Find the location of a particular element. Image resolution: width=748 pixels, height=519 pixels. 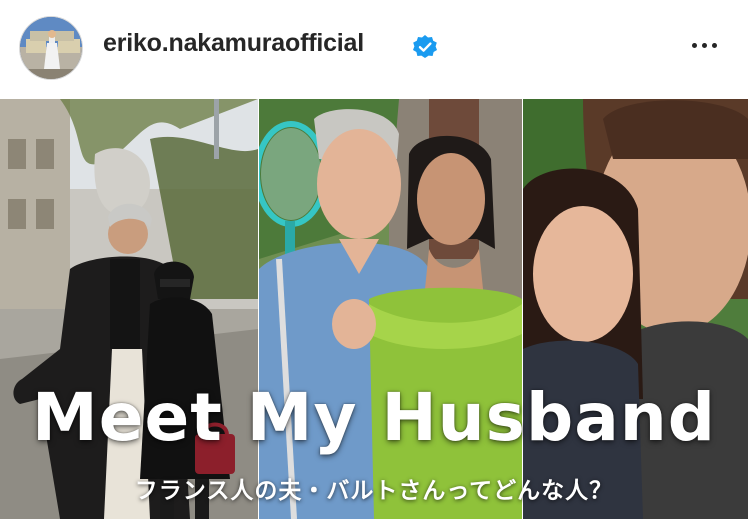

thumbnail-subtitle: フランス人の夫・バルトさんってどんな人？ is located at coordinates (374, 491).